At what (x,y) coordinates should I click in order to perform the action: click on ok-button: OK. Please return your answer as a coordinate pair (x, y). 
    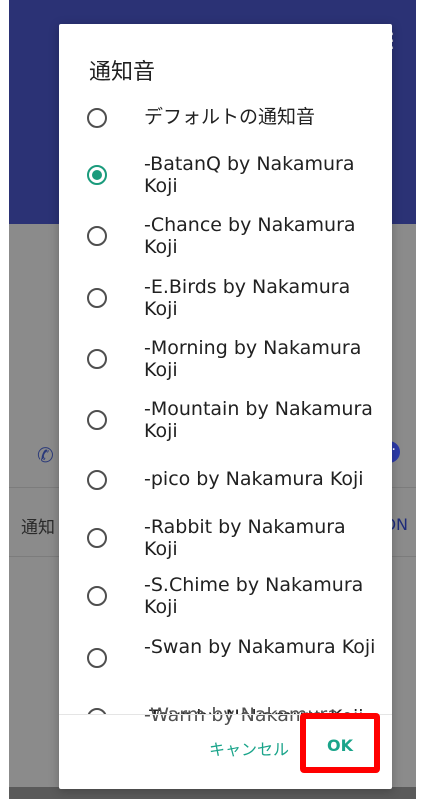
    Looking at the image, I should click on (340, 743).